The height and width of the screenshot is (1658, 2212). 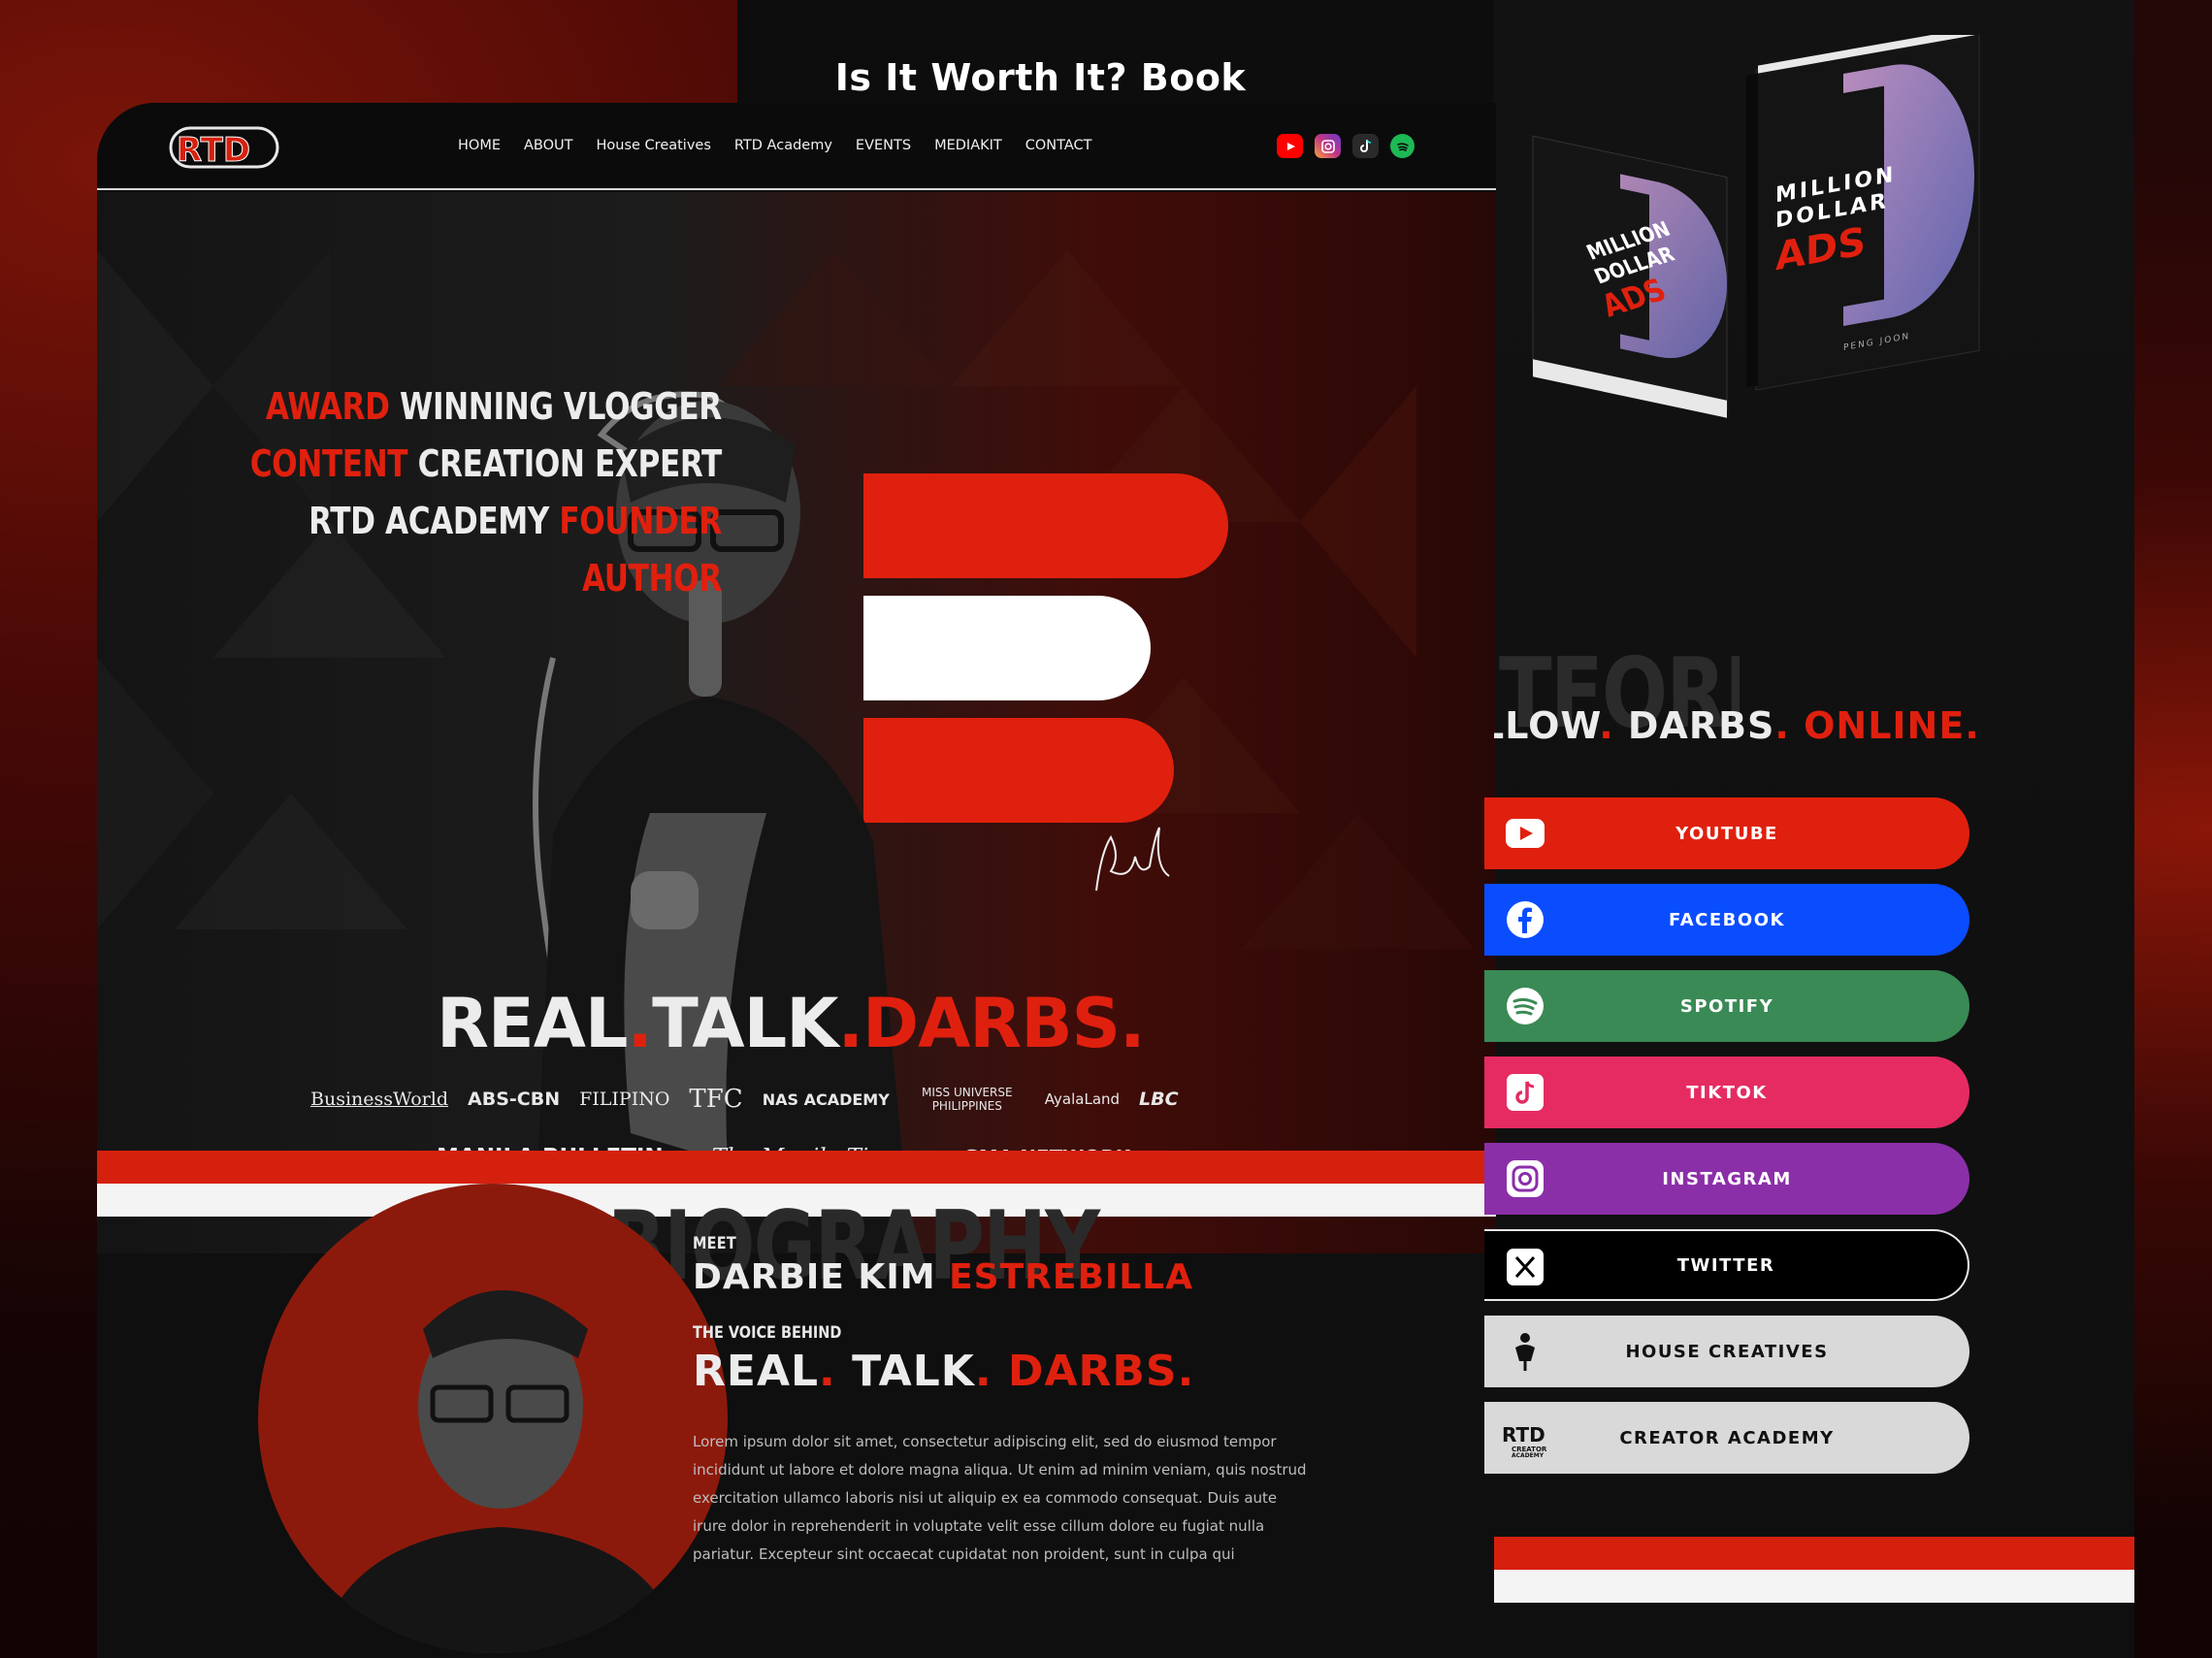 I want to click on link-label: TIKTOK, so click(x=1727, y=1092).